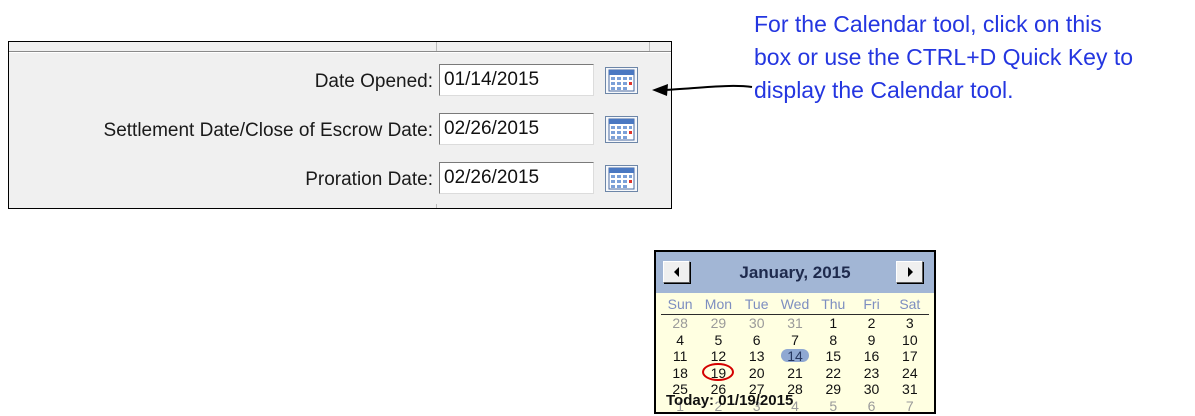 The image size is (1195, 416). I want to click on calendar-day: 20, so click(757, 373).